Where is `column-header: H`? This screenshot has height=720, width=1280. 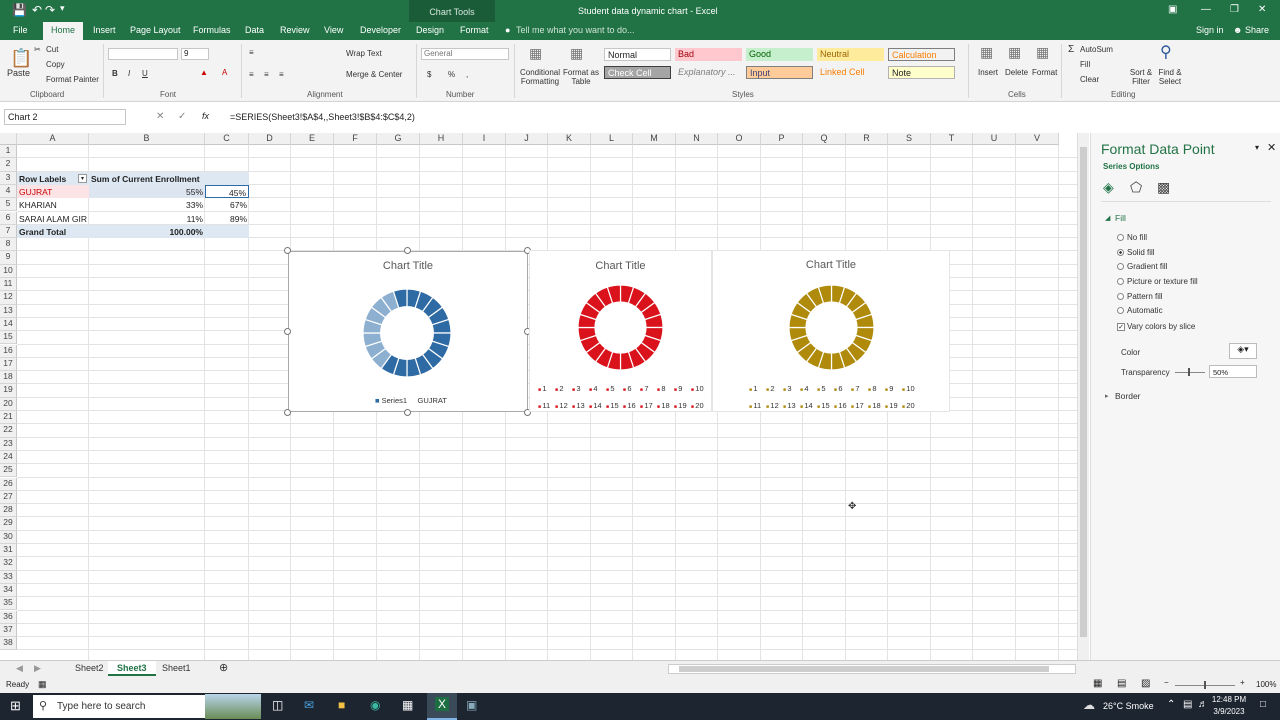 column-header: H is located at coordinates (441, 139).